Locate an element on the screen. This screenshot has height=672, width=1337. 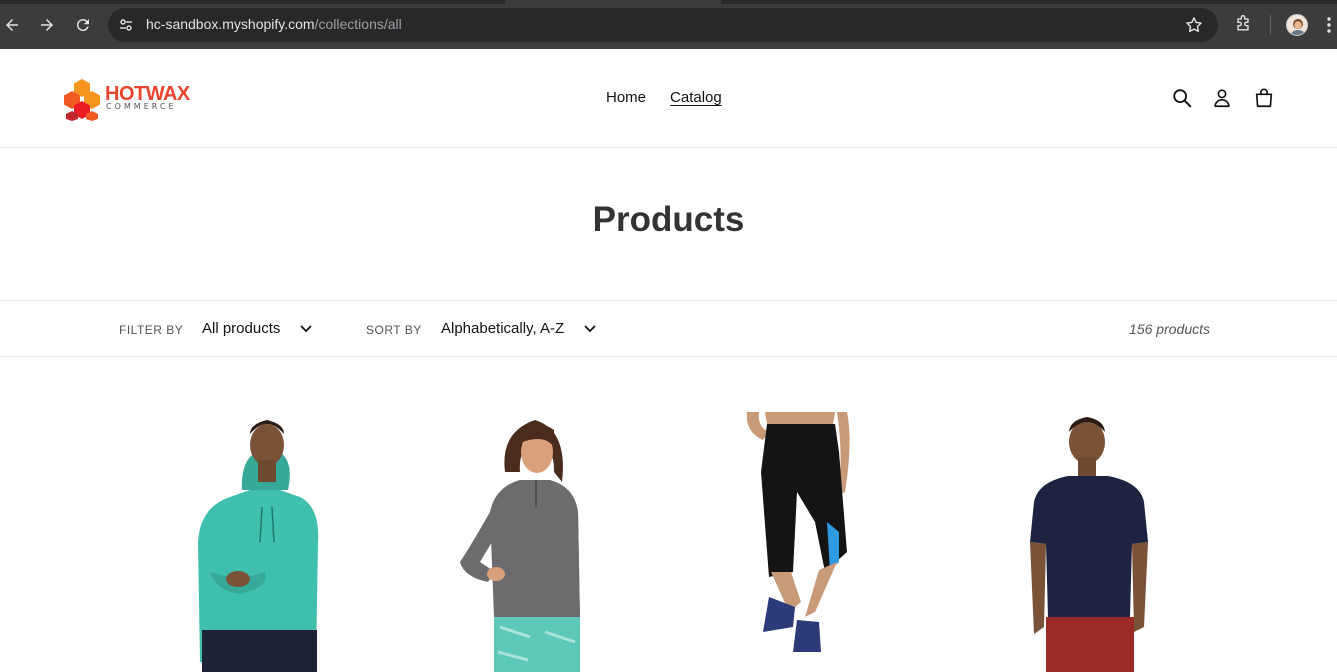
product-image-man-teal-hoodie is located at coordinates (258, 546).